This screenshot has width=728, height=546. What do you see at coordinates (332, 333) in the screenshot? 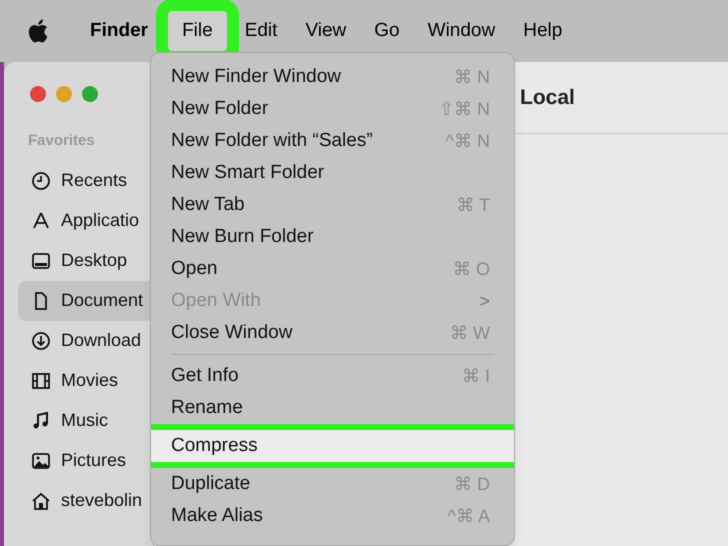
I see `menu-item: Close Window ⌘ W` at bounding box center [332, 333].